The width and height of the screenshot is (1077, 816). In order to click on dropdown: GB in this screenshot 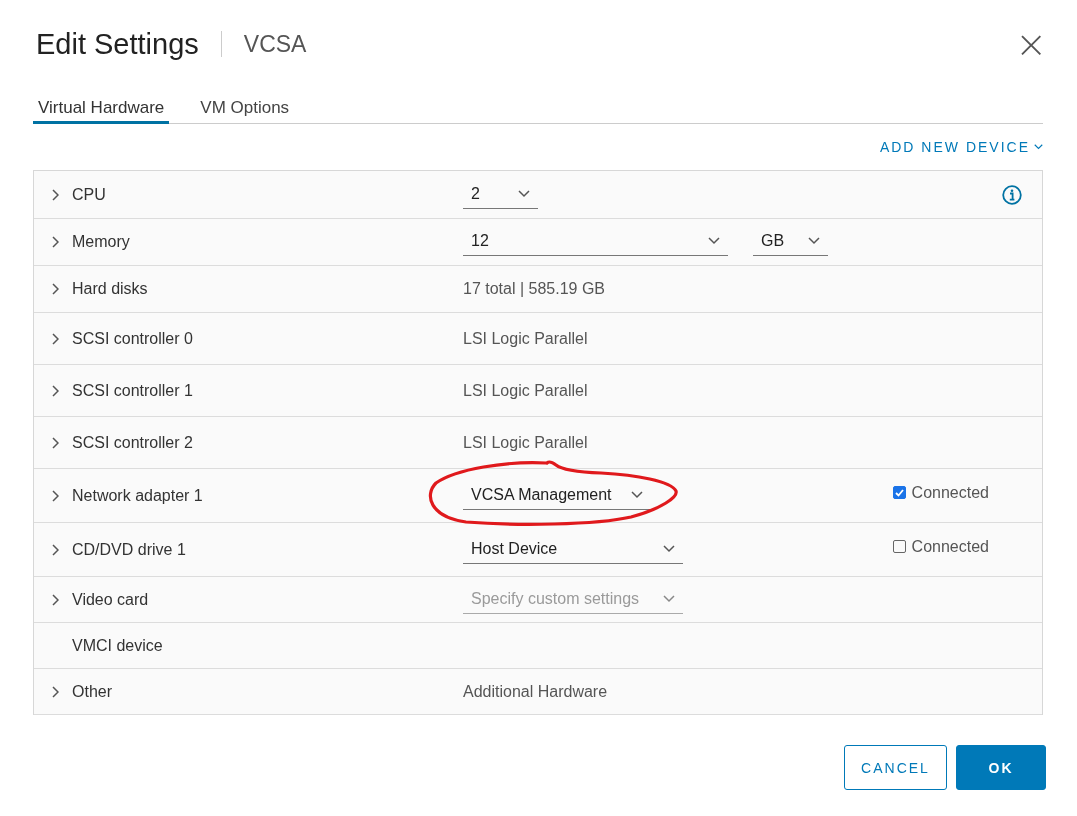, I will do `click(790, 242)`.